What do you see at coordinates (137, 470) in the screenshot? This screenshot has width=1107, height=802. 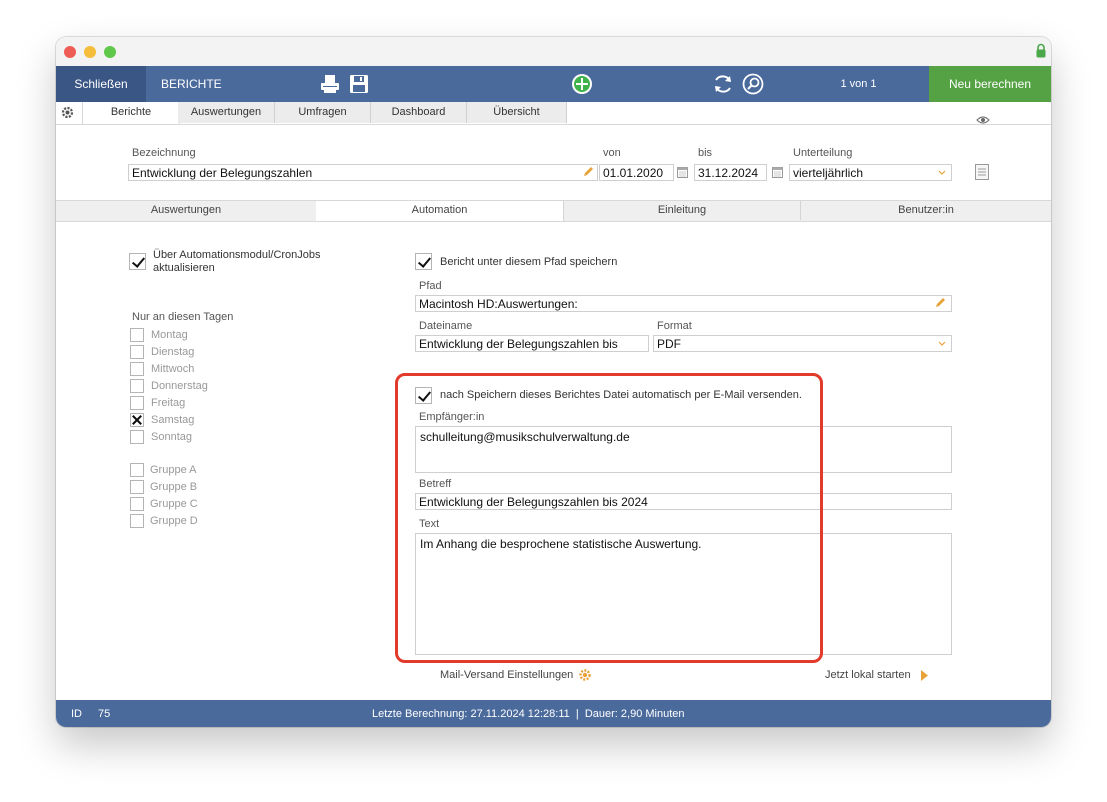 I see `group-checkbox-a` at bounding box center [137, 470].